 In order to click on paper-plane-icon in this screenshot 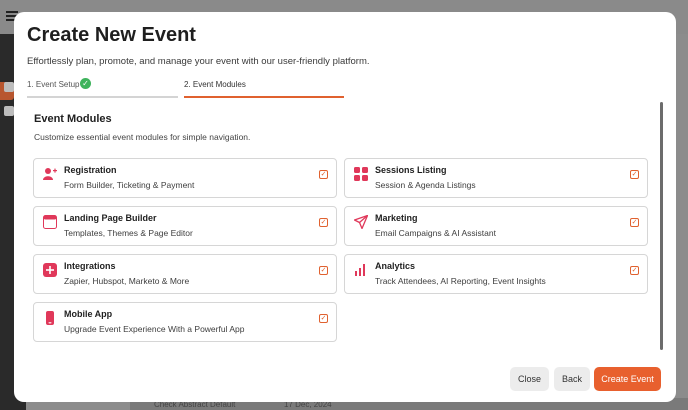, I will do `click(361, 222)`.